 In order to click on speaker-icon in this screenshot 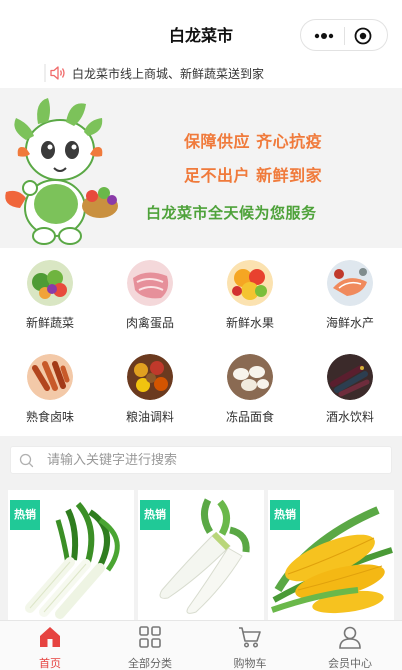, I will do `click(57, 73)`.